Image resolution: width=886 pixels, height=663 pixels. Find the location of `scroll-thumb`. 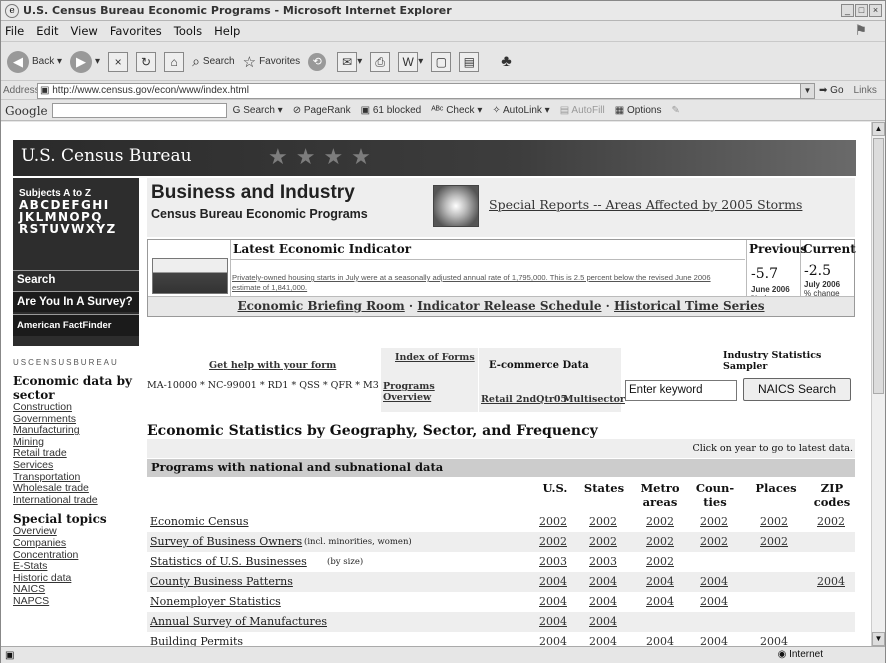

scroll-thumb is located at coordinates (878, 266).